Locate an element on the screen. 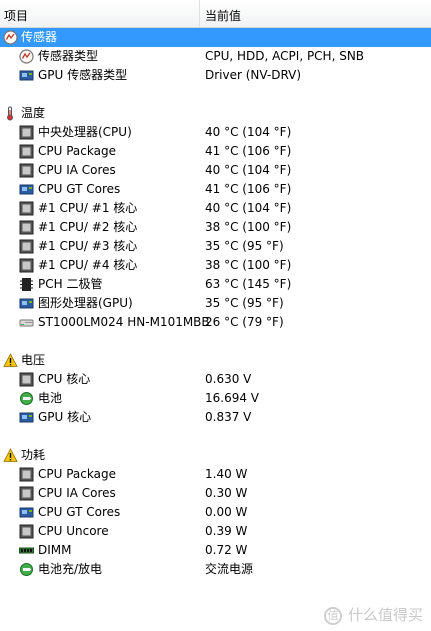  item-value: 0.630 V is located at coordinates (228, 379).